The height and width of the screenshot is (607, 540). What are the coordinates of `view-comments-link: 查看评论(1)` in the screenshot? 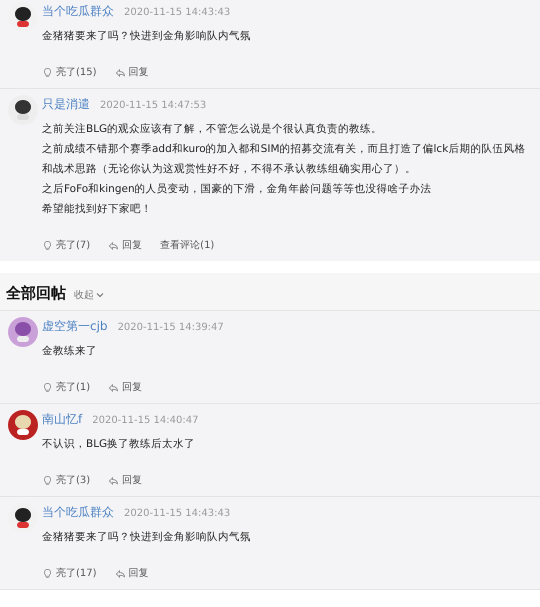 It's located at (187, 245).